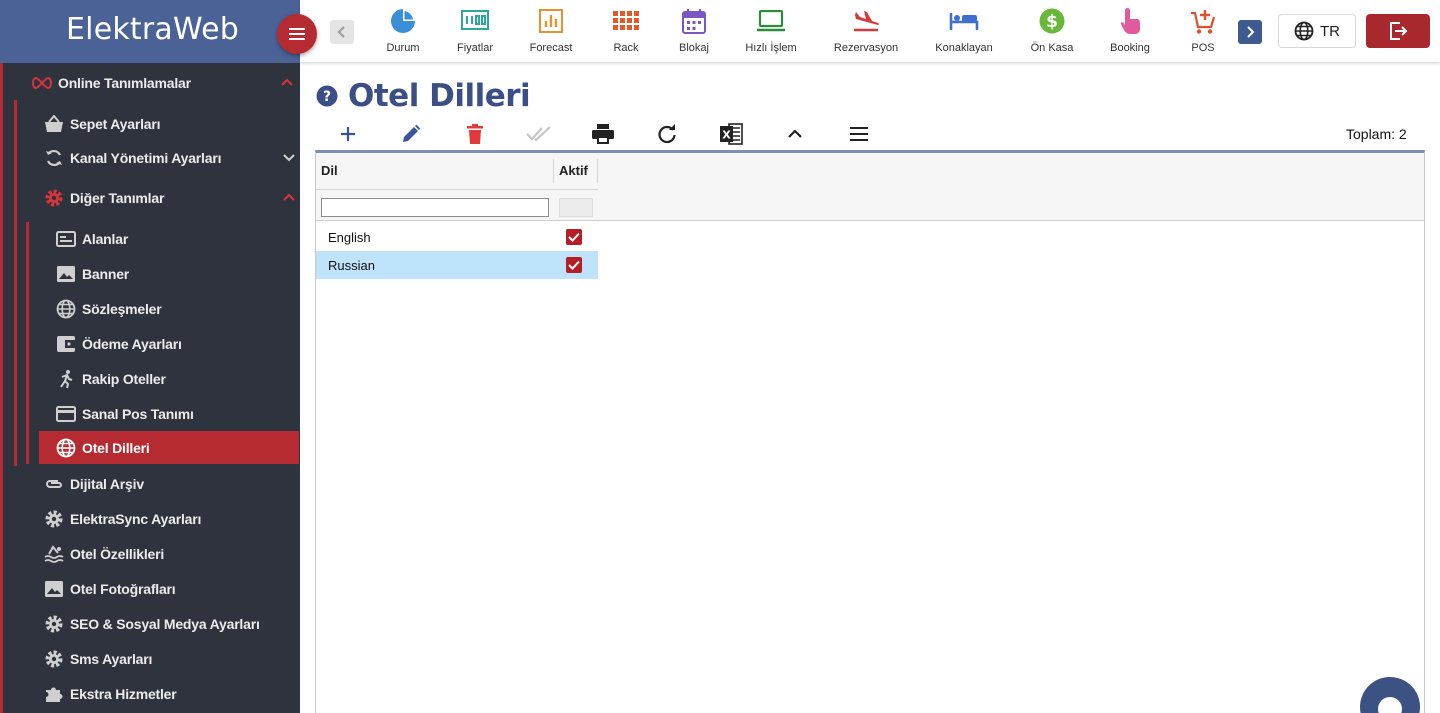 Image resolution: width=1440 pixels, height=713 pixels. I want to click on sidebar-item-label: Sepet Ayarları, so click(115, 124).